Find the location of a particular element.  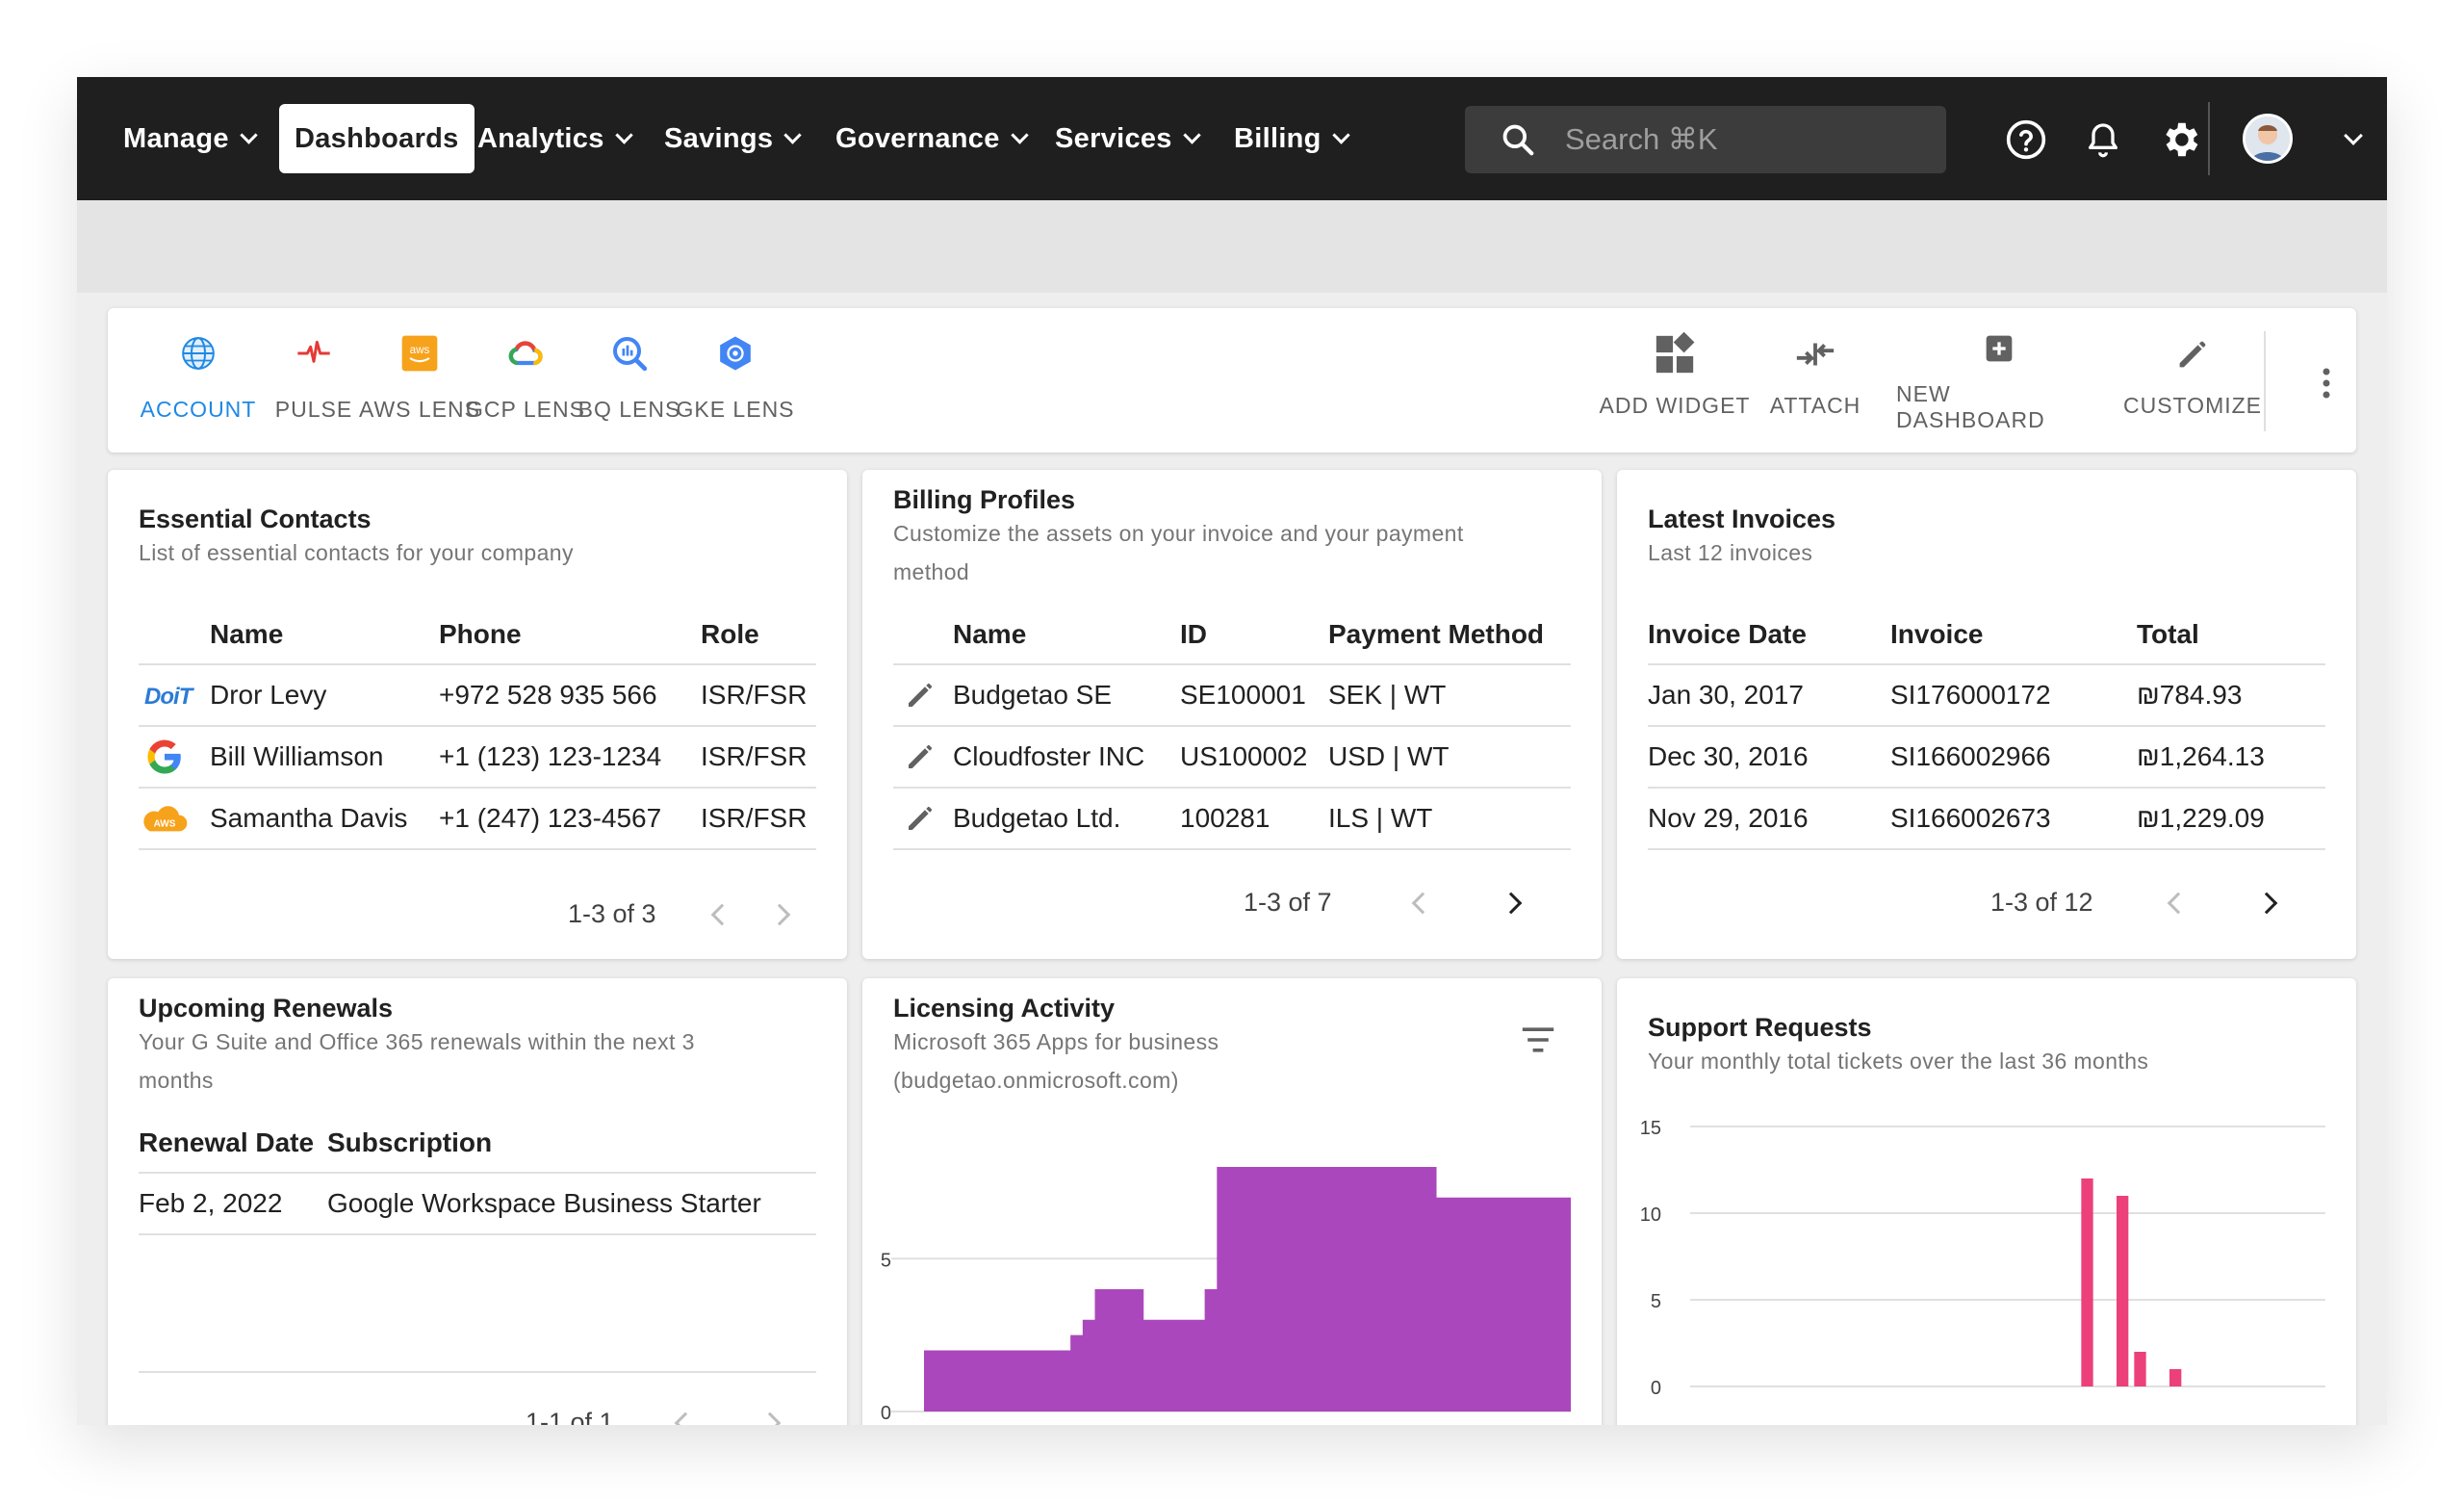

nav-billing-label: Billing is located at coordinates (1278, 138).